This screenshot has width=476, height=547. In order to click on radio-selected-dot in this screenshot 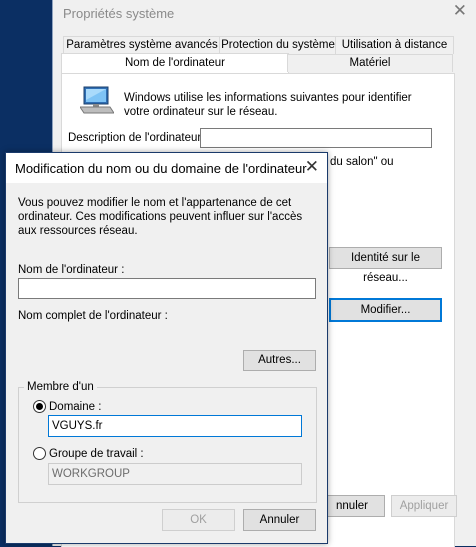, I will do `click(39, 406)`.